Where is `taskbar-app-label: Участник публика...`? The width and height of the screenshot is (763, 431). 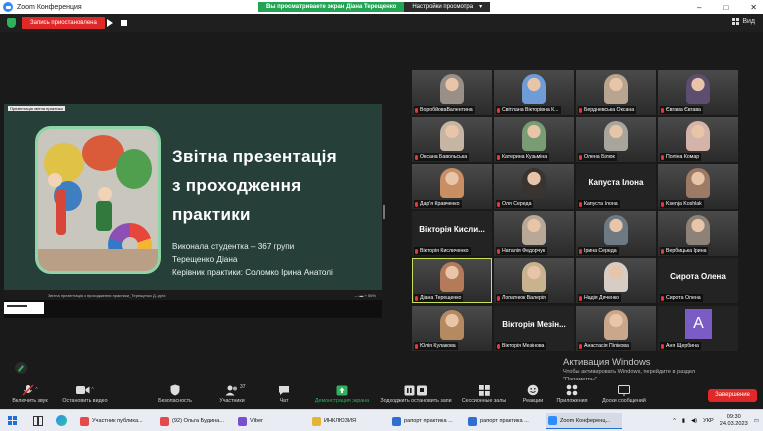 taskbar-app-label: Участник публика... is located at coordinates (117, 421).